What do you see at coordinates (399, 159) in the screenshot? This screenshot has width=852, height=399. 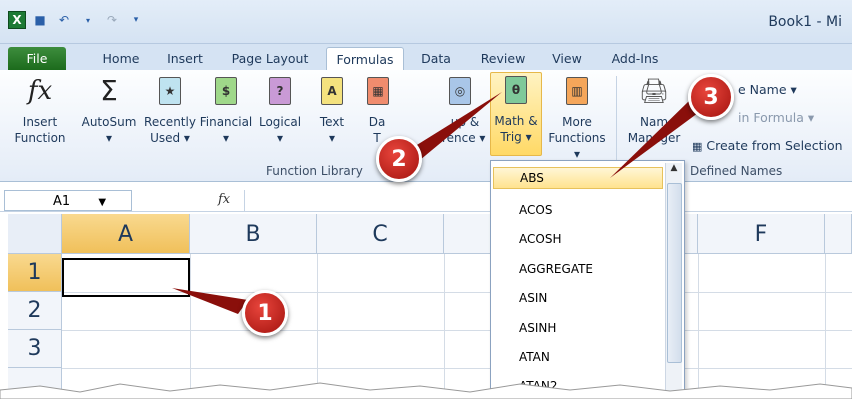 I see `callout-2: 2` at bounding box center [399, 159].